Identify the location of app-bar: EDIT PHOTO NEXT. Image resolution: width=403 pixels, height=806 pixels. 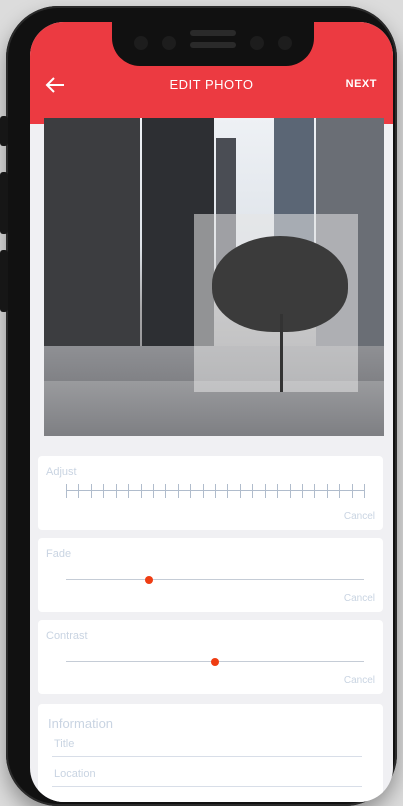
(211, 73).